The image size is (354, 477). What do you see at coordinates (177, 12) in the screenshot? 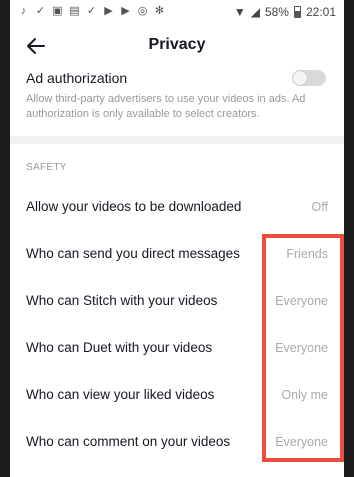
I see `status-bar: ♪ ✓ ▣ ▤ ✓ ▶ ▶ ◎ ✻ ▼ ◢ 58% 22:01` at bounding box center [177, 12].